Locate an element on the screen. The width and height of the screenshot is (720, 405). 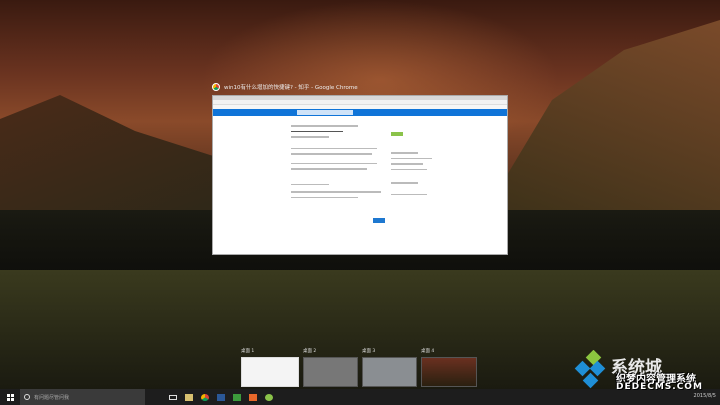
desktop-1-label: 桌面 1 is located at coordinates (248, 351).